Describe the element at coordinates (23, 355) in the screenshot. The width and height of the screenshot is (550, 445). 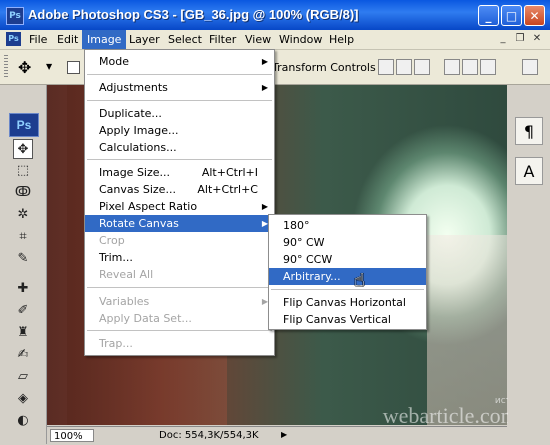
I see `history-brush-icon: ✍` at that location.